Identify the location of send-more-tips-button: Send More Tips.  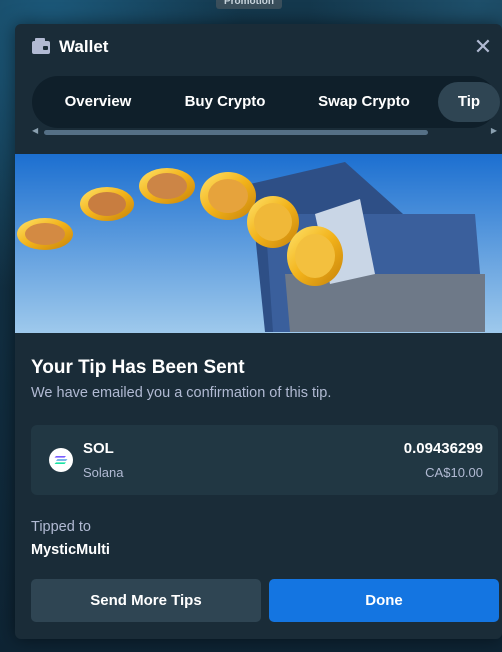
(146, 600).